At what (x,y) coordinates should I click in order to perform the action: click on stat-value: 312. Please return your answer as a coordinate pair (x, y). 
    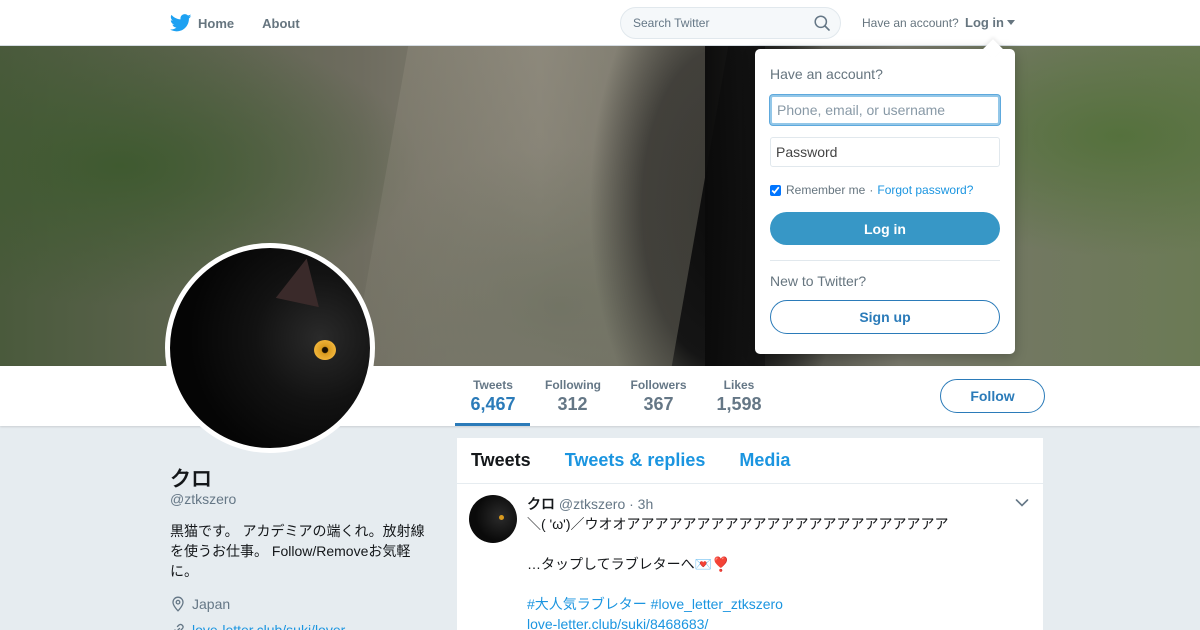
    Looking at the image, I should click on (572, 404).